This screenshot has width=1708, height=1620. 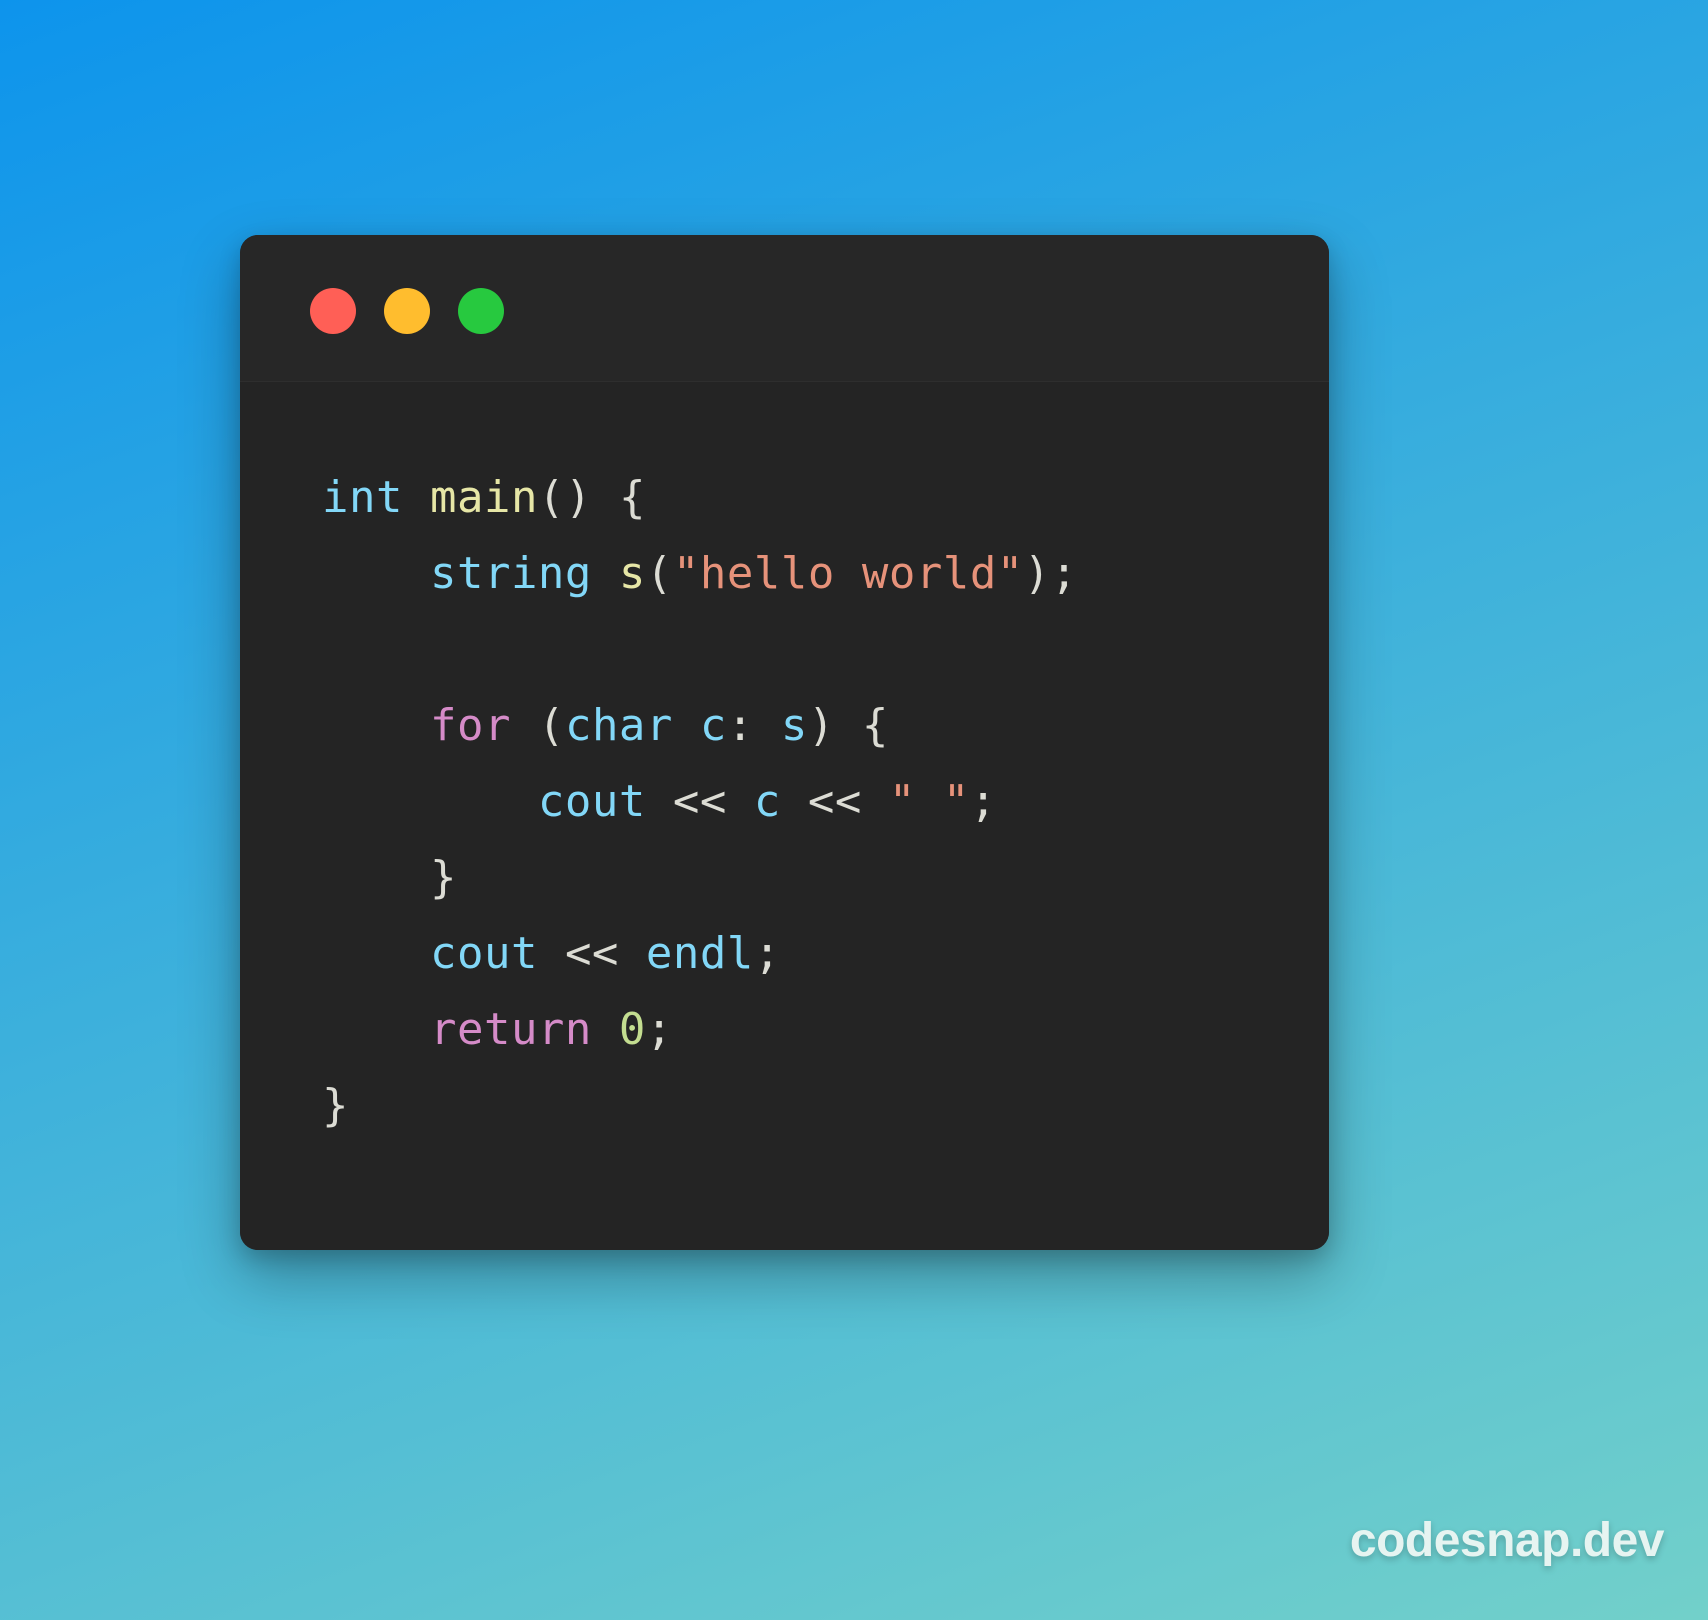 What do you see at coordinates (929, 801) in the screenshot?
I see `code-token: " "` at bounding box center [929, 801].